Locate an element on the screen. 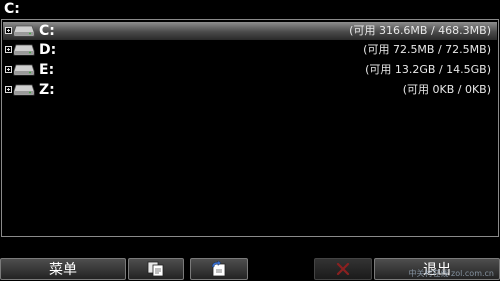  current-path: C: is located at coordinates (12, 9).